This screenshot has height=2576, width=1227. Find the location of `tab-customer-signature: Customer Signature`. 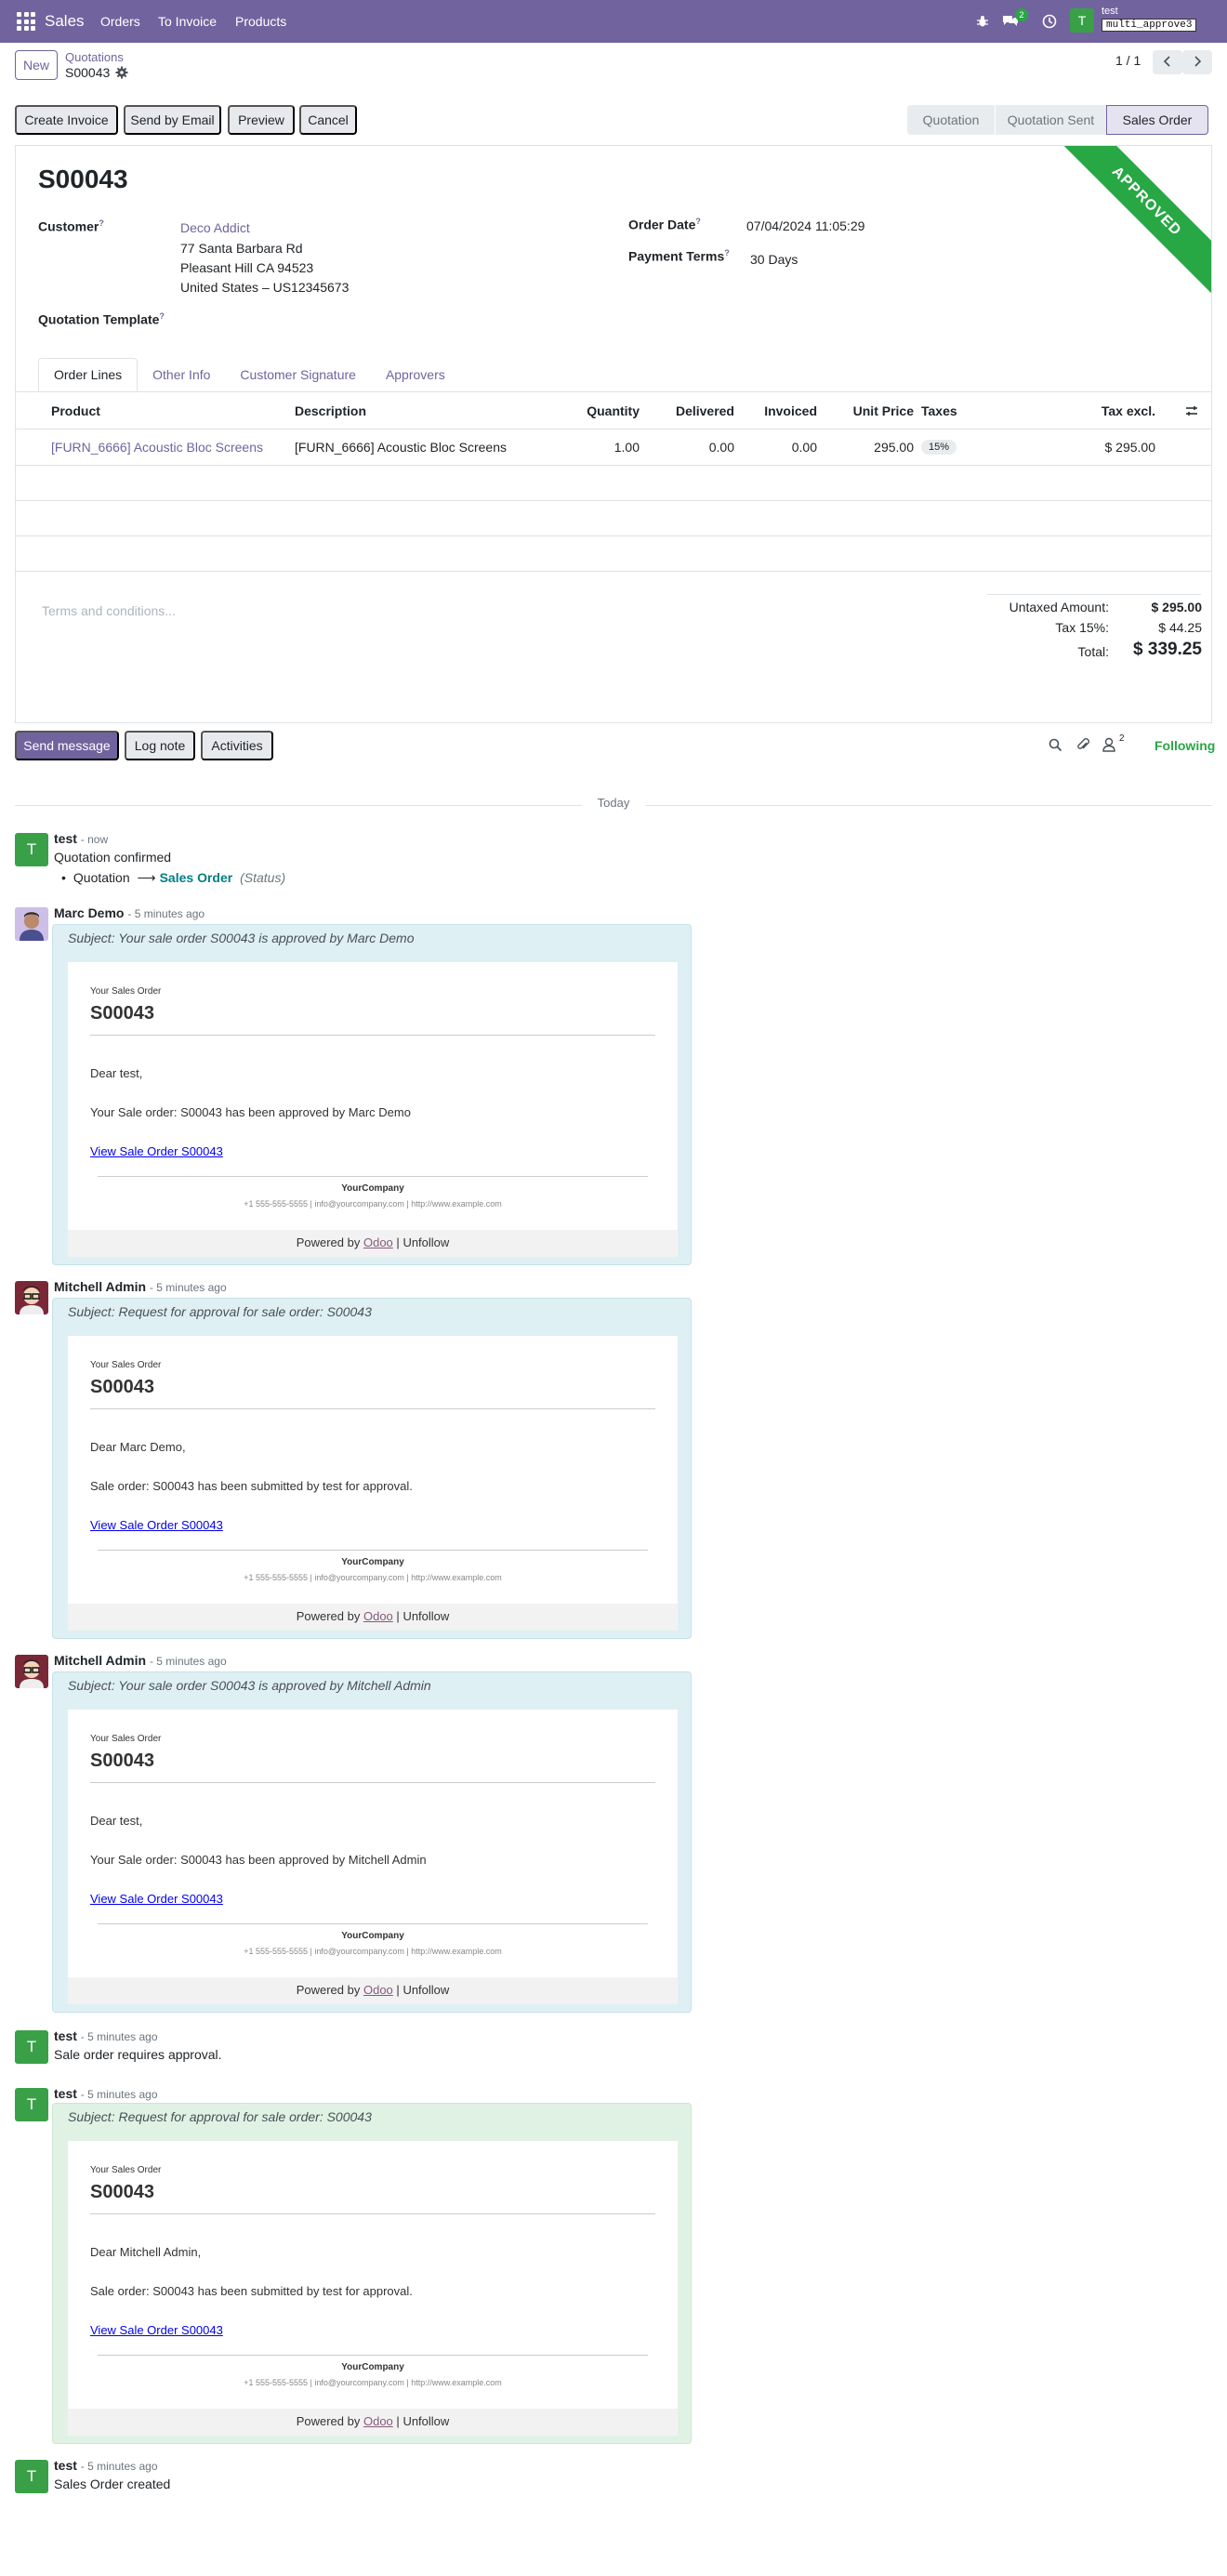

tab-customer-signature: Customer Signature is located at coordinates (298, 374).